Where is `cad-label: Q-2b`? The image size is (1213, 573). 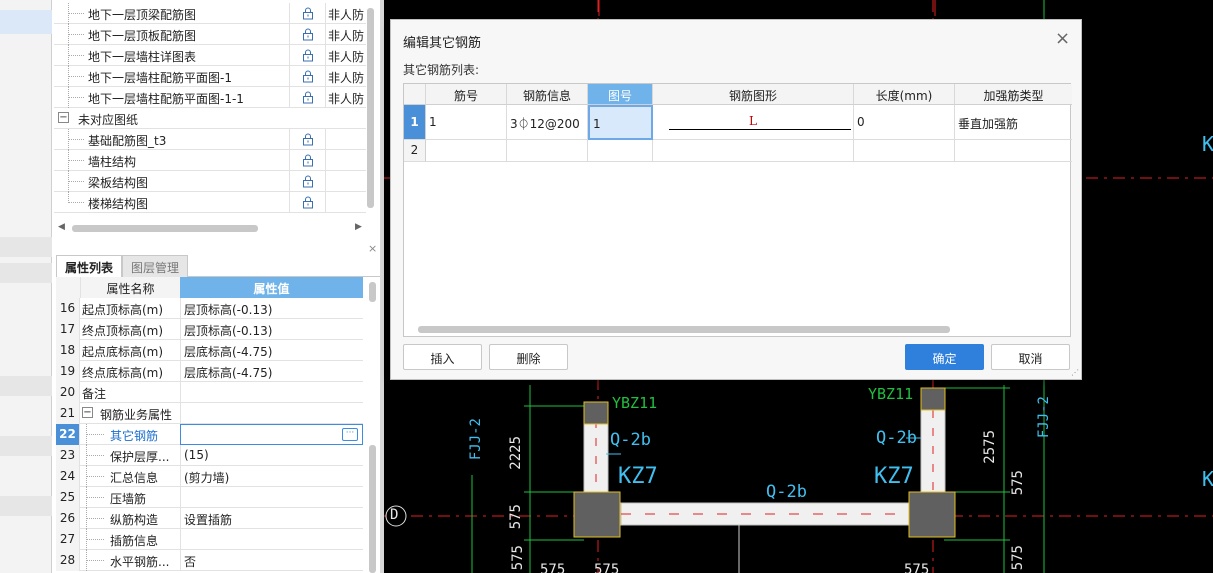
cad-label: Q-2b is located at coordinates (786, 492).